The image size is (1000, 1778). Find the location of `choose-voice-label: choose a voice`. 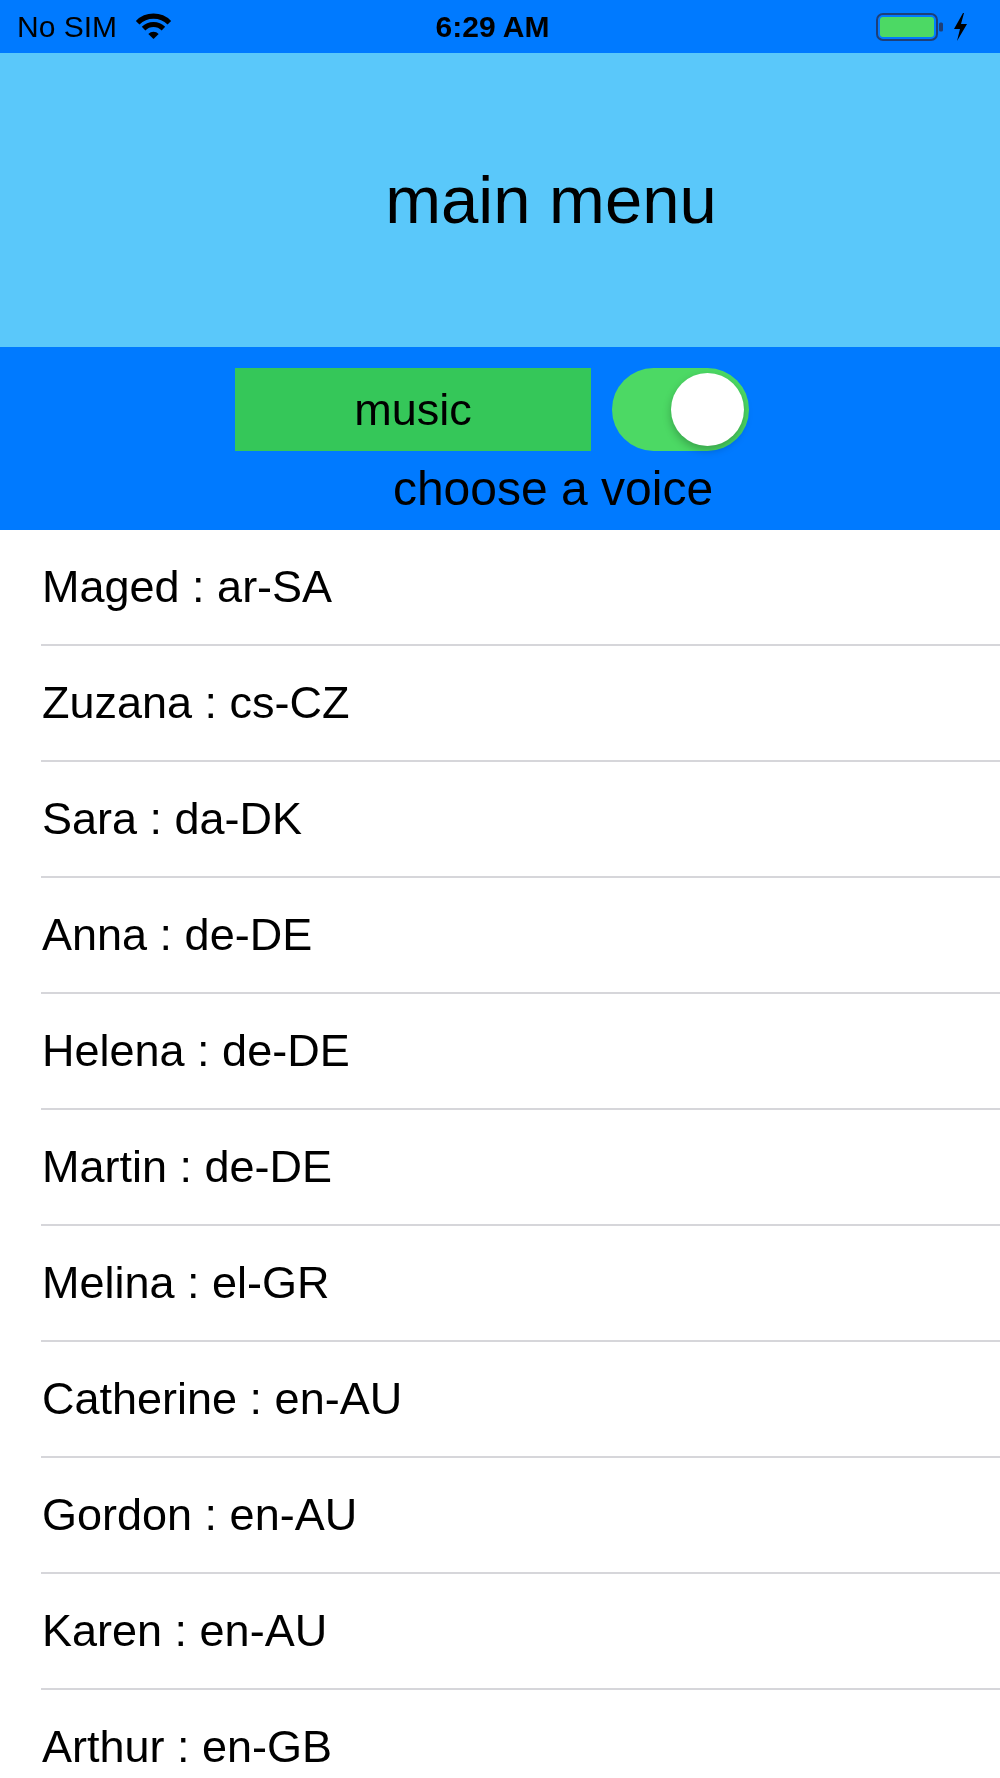

choose-voice-label: choose a voice is located at coordinates (553, 489).